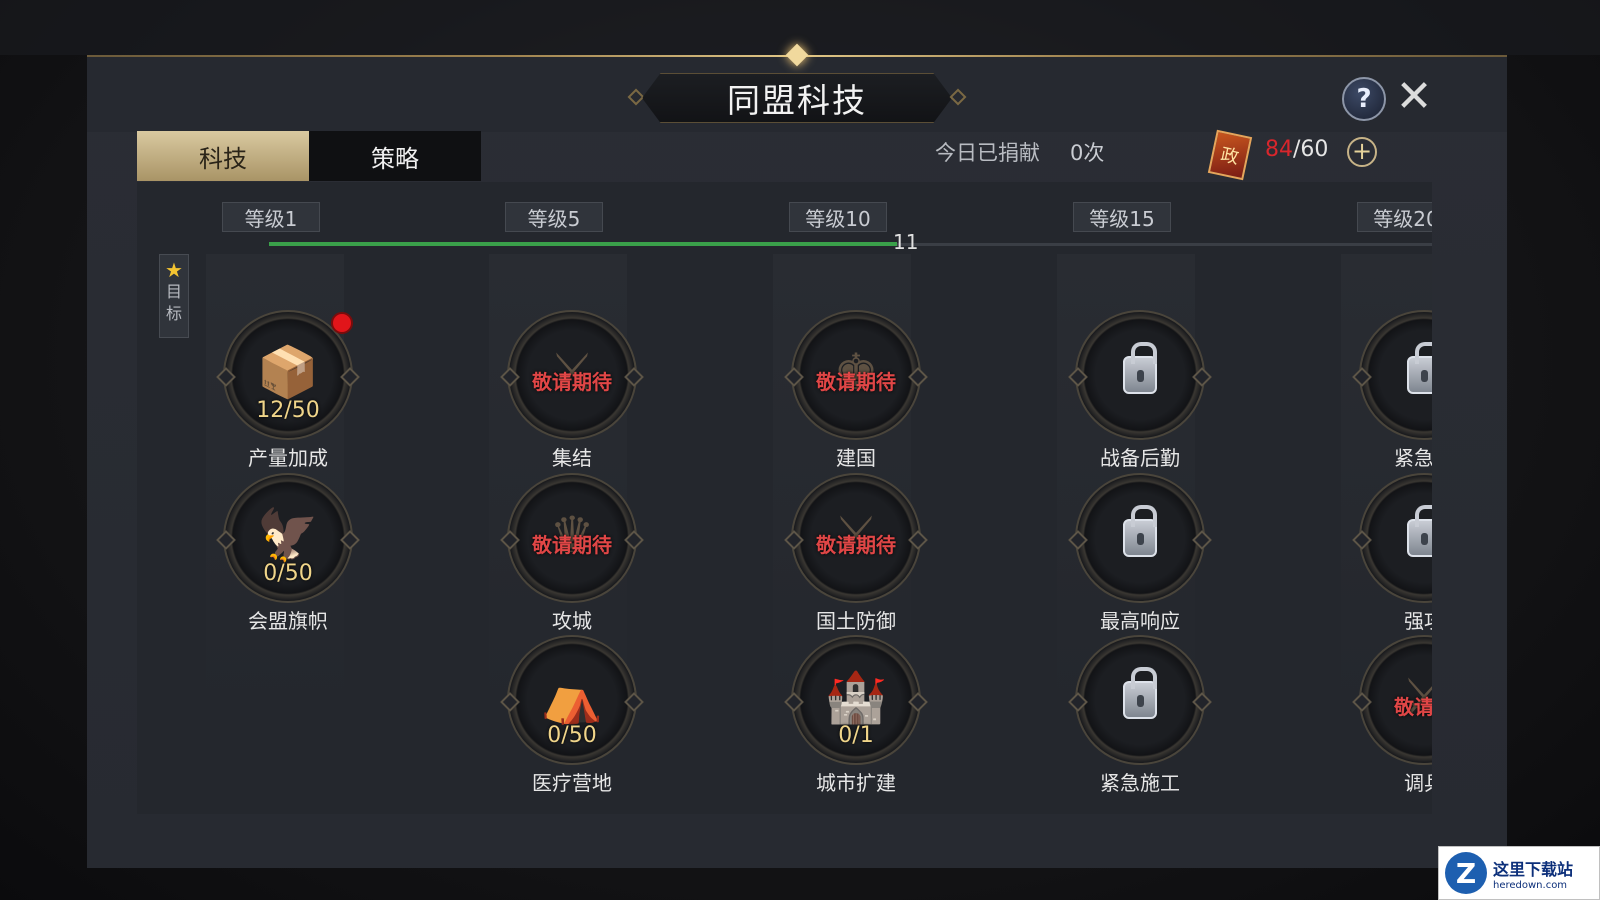  Describe the element at coordinates (288, 390) in the screenshot. I see `tech-node: 📦 12/50 产量加成` at that location.